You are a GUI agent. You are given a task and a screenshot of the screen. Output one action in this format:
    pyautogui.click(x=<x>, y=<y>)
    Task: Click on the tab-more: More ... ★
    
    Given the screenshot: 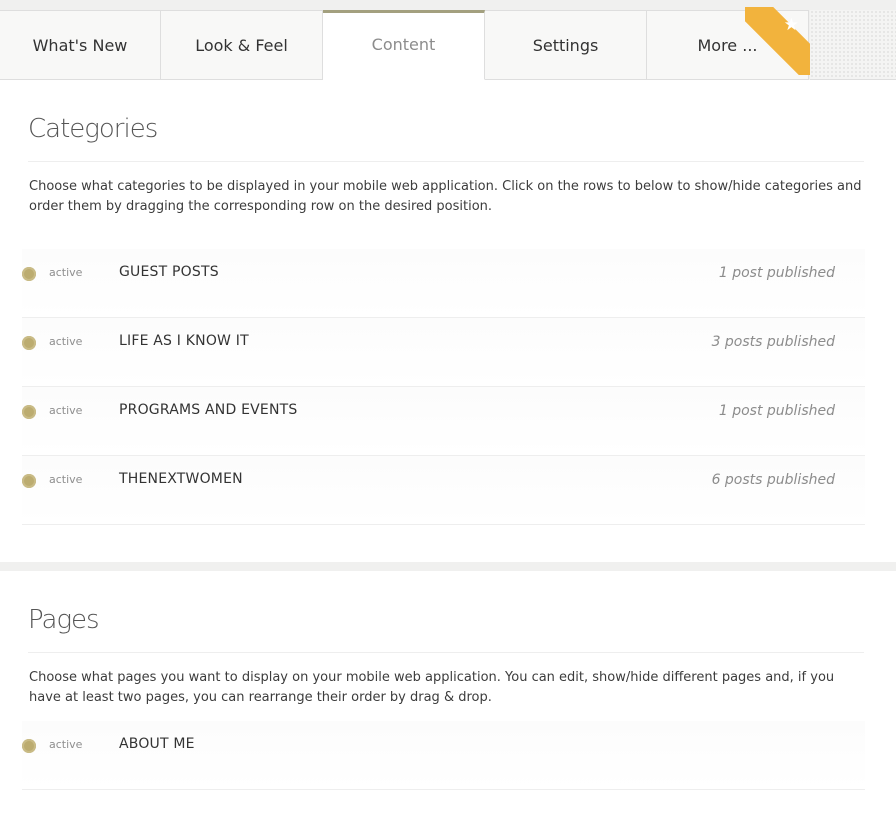 What is the action you would take?
    pyautogui.click(x=729, y=43)
    